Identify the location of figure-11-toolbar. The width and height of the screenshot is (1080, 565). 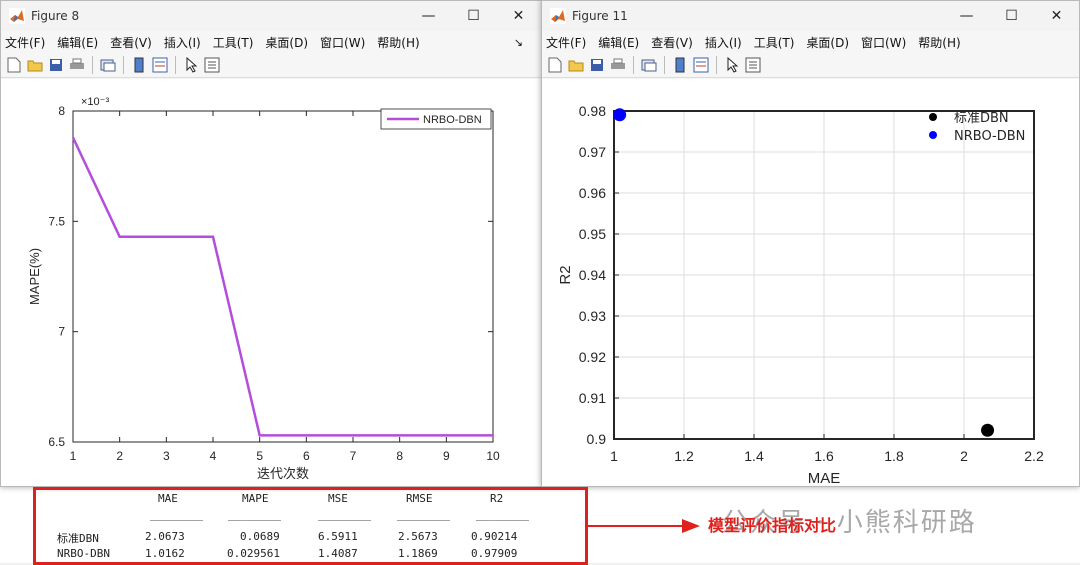
(810, 65).